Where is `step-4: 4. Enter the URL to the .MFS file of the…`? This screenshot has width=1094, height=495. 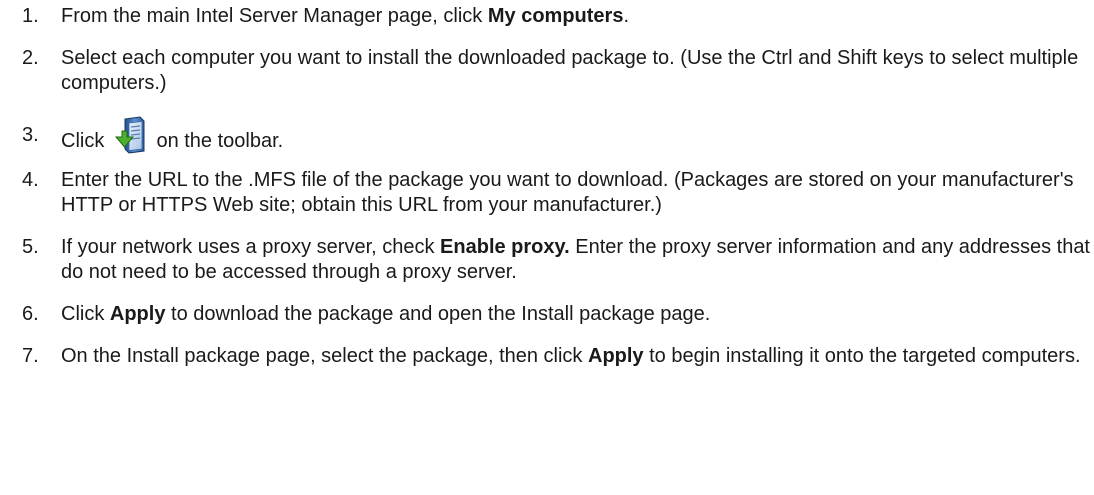
step-4: 4. Enter the URL to the .MFS file of the… is located at coordinates (547, 193).